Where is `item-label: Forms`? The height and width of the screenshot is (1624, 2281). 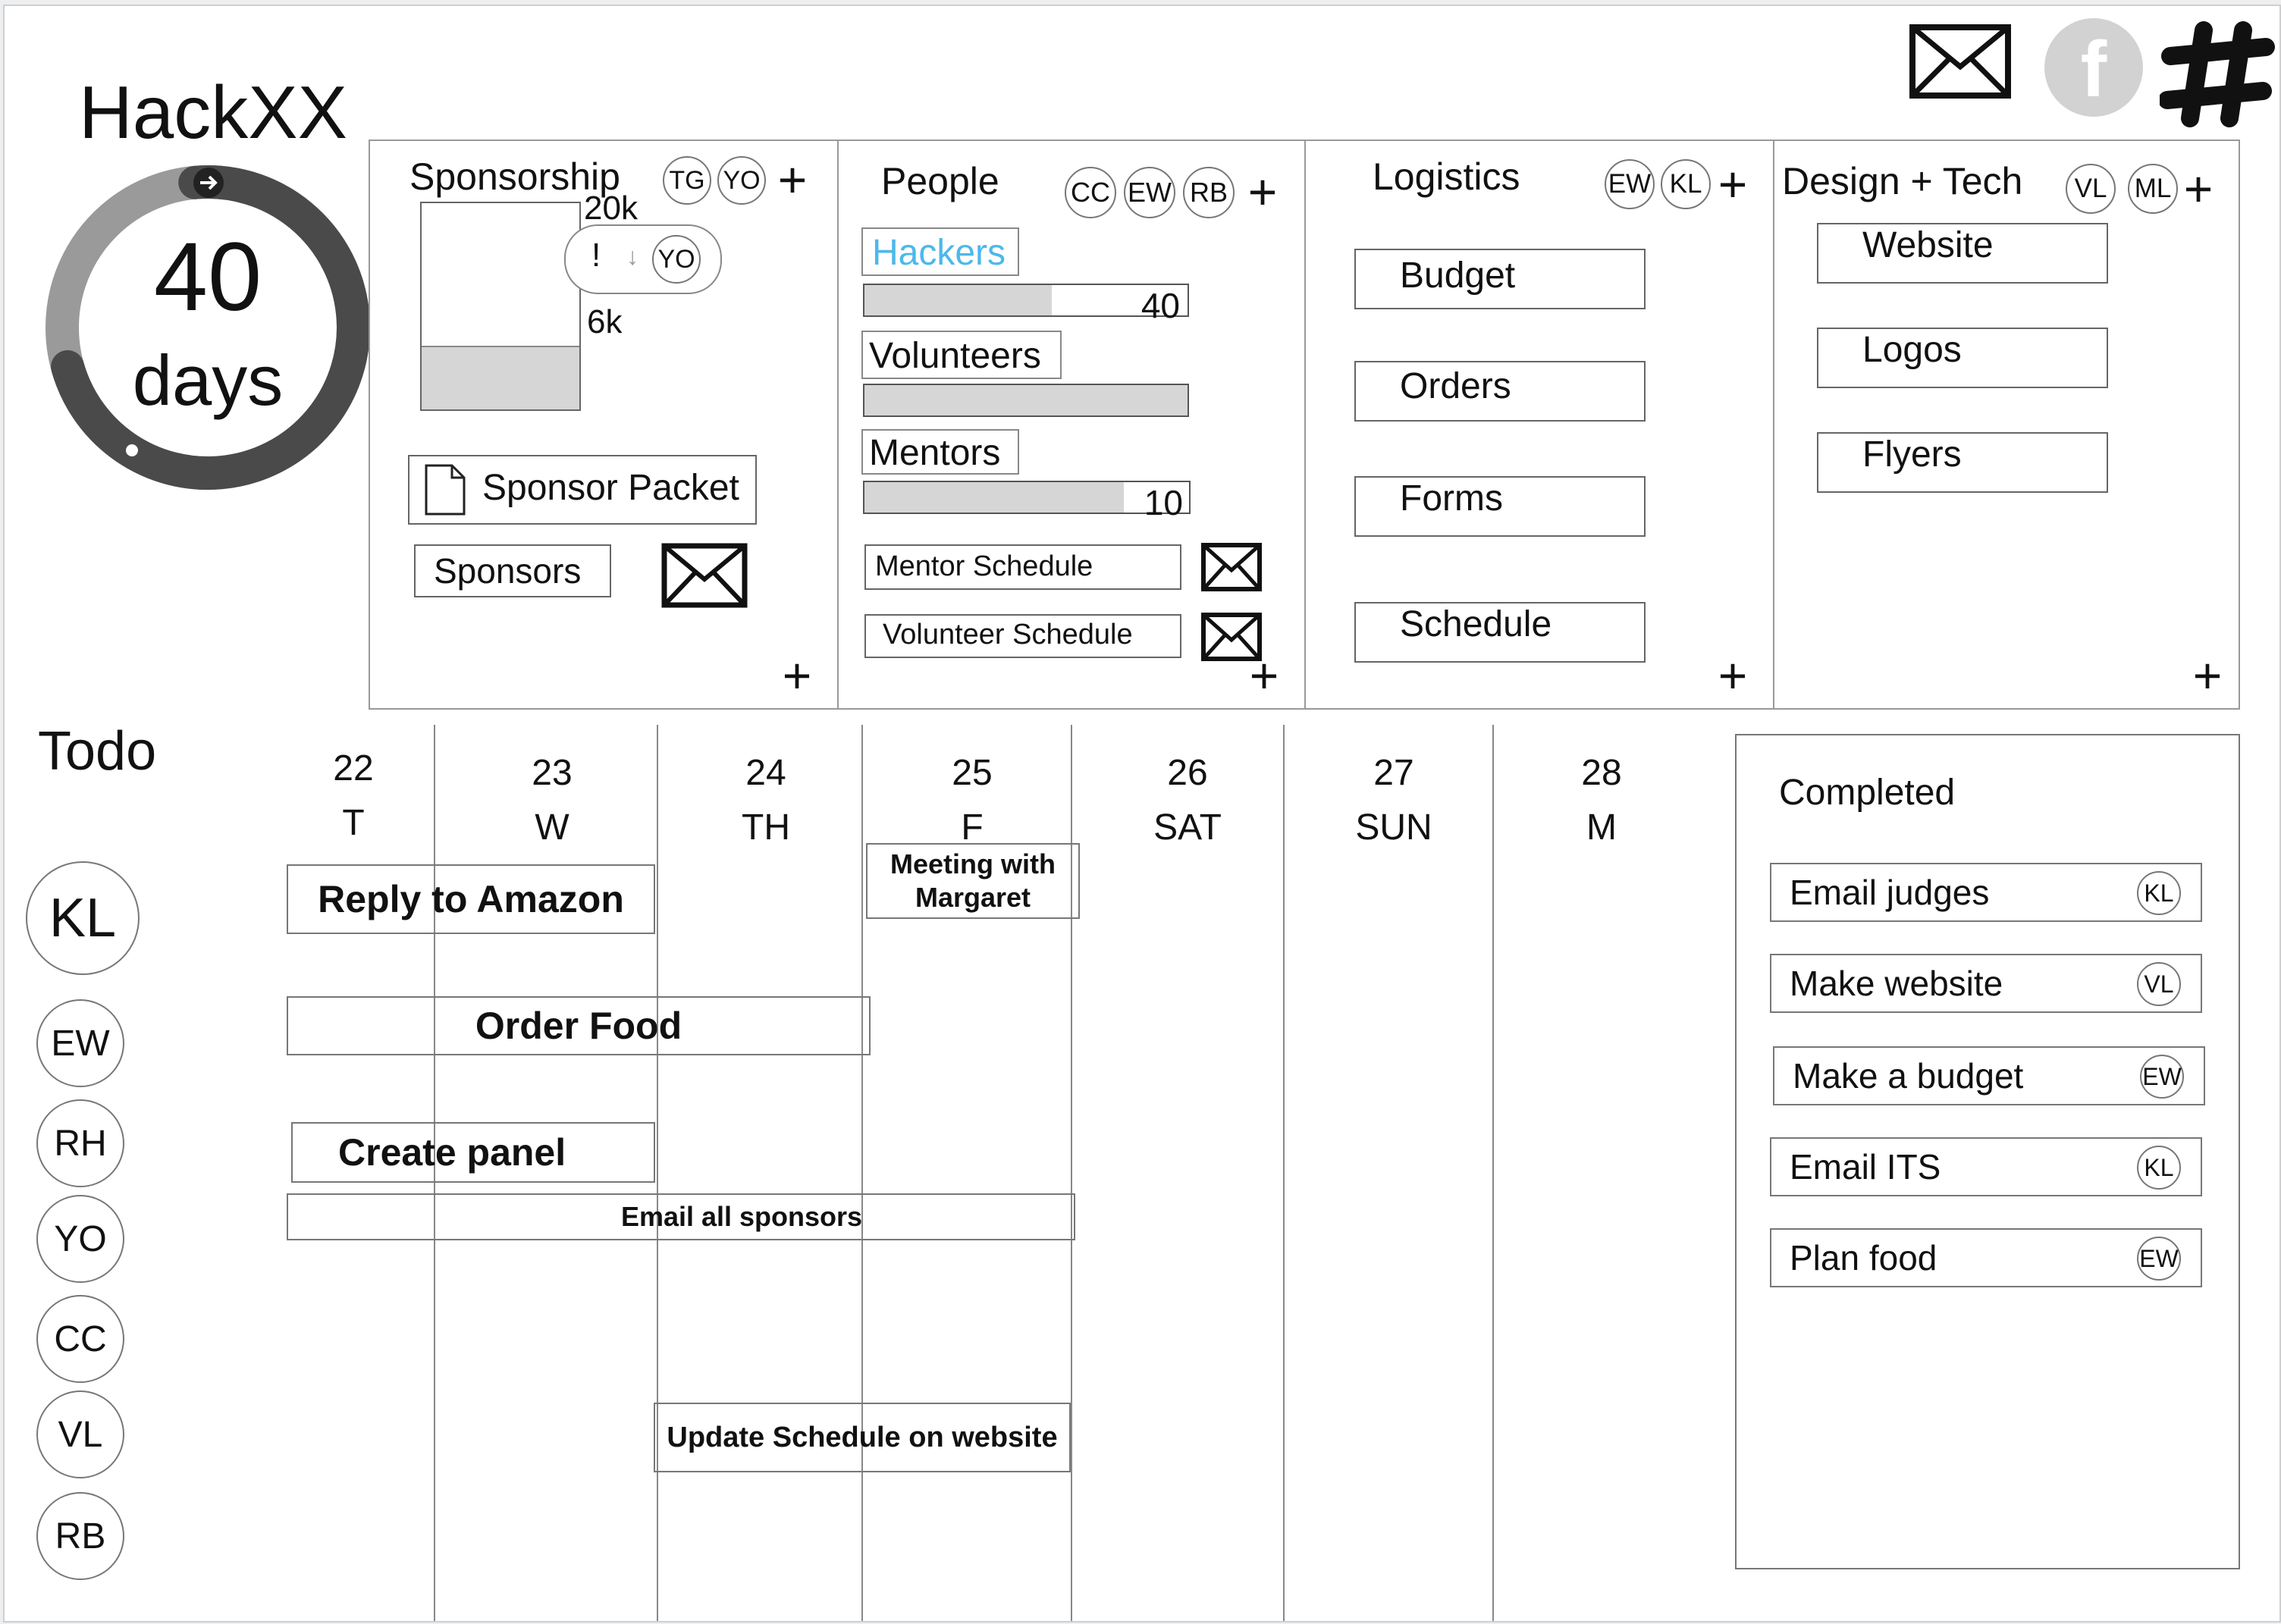 item-label: Forms is located at coordinates (1451, 498).